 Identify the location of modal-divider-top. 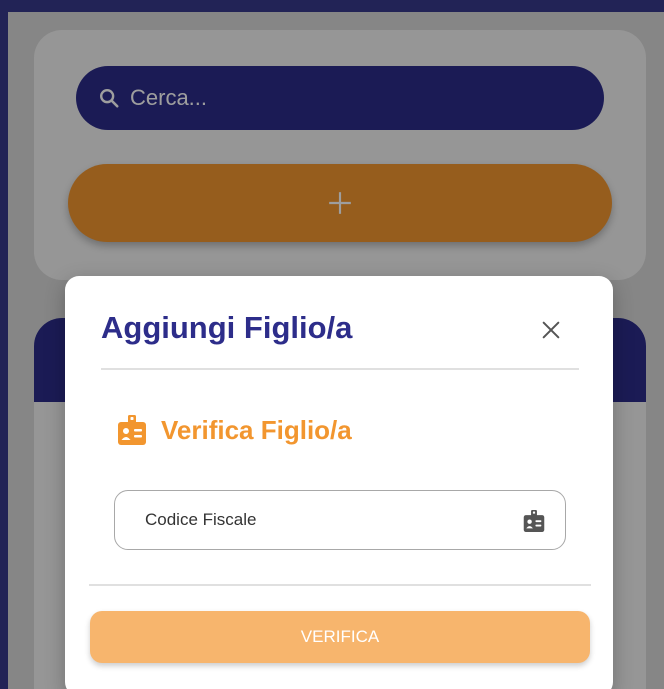
(340, 369).